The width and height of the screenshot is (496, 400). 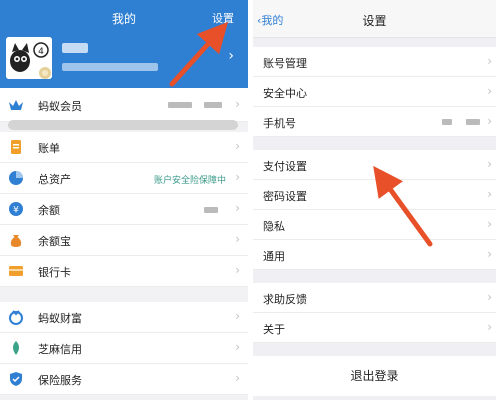 What do you see at coordinates (374, 122) in the screenshot?
I see `settings-item-group1-3: 手机号 ›` at bounding box center [374, 122].